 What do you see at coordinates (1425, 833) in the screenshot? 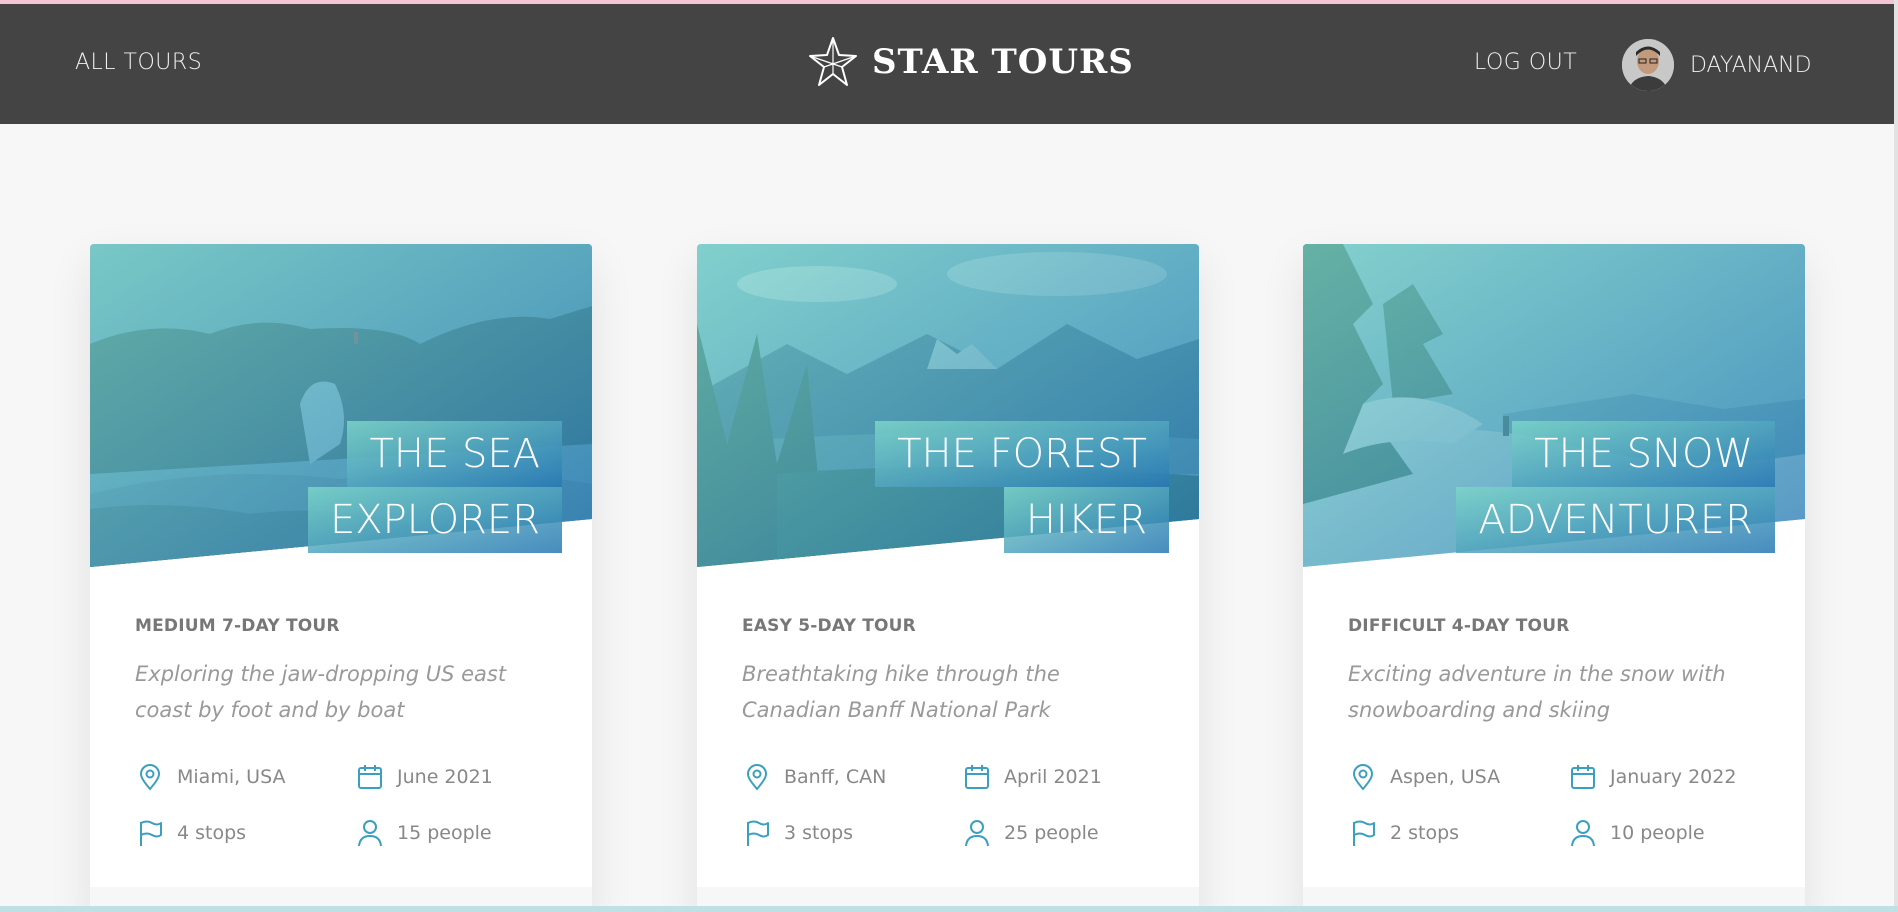
I see `stops-text: 2 stops` at bounding box center [1425, 833].